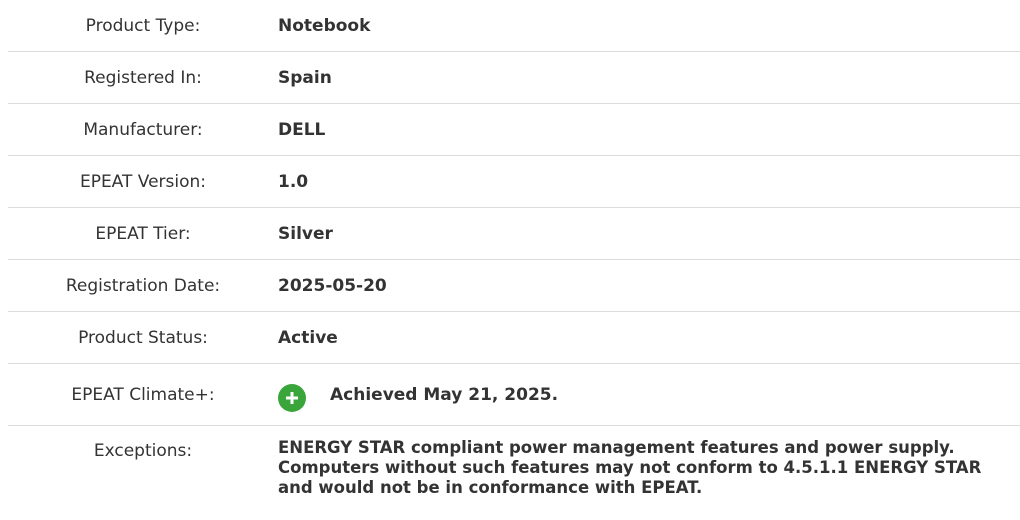  Describe the element at coordinates (292, 397) in the screenshot. I see `plus-circle-icon` at that location.